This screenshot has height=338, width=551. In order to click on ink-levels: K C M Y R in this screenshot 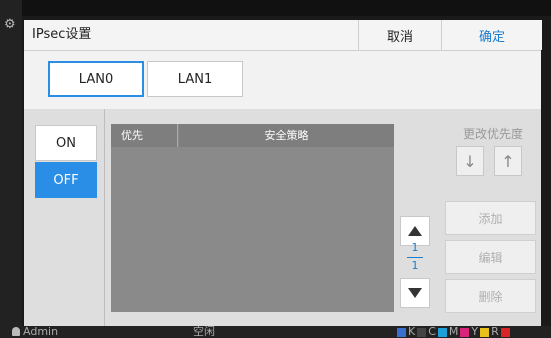, I will do `click(453, 332)`.